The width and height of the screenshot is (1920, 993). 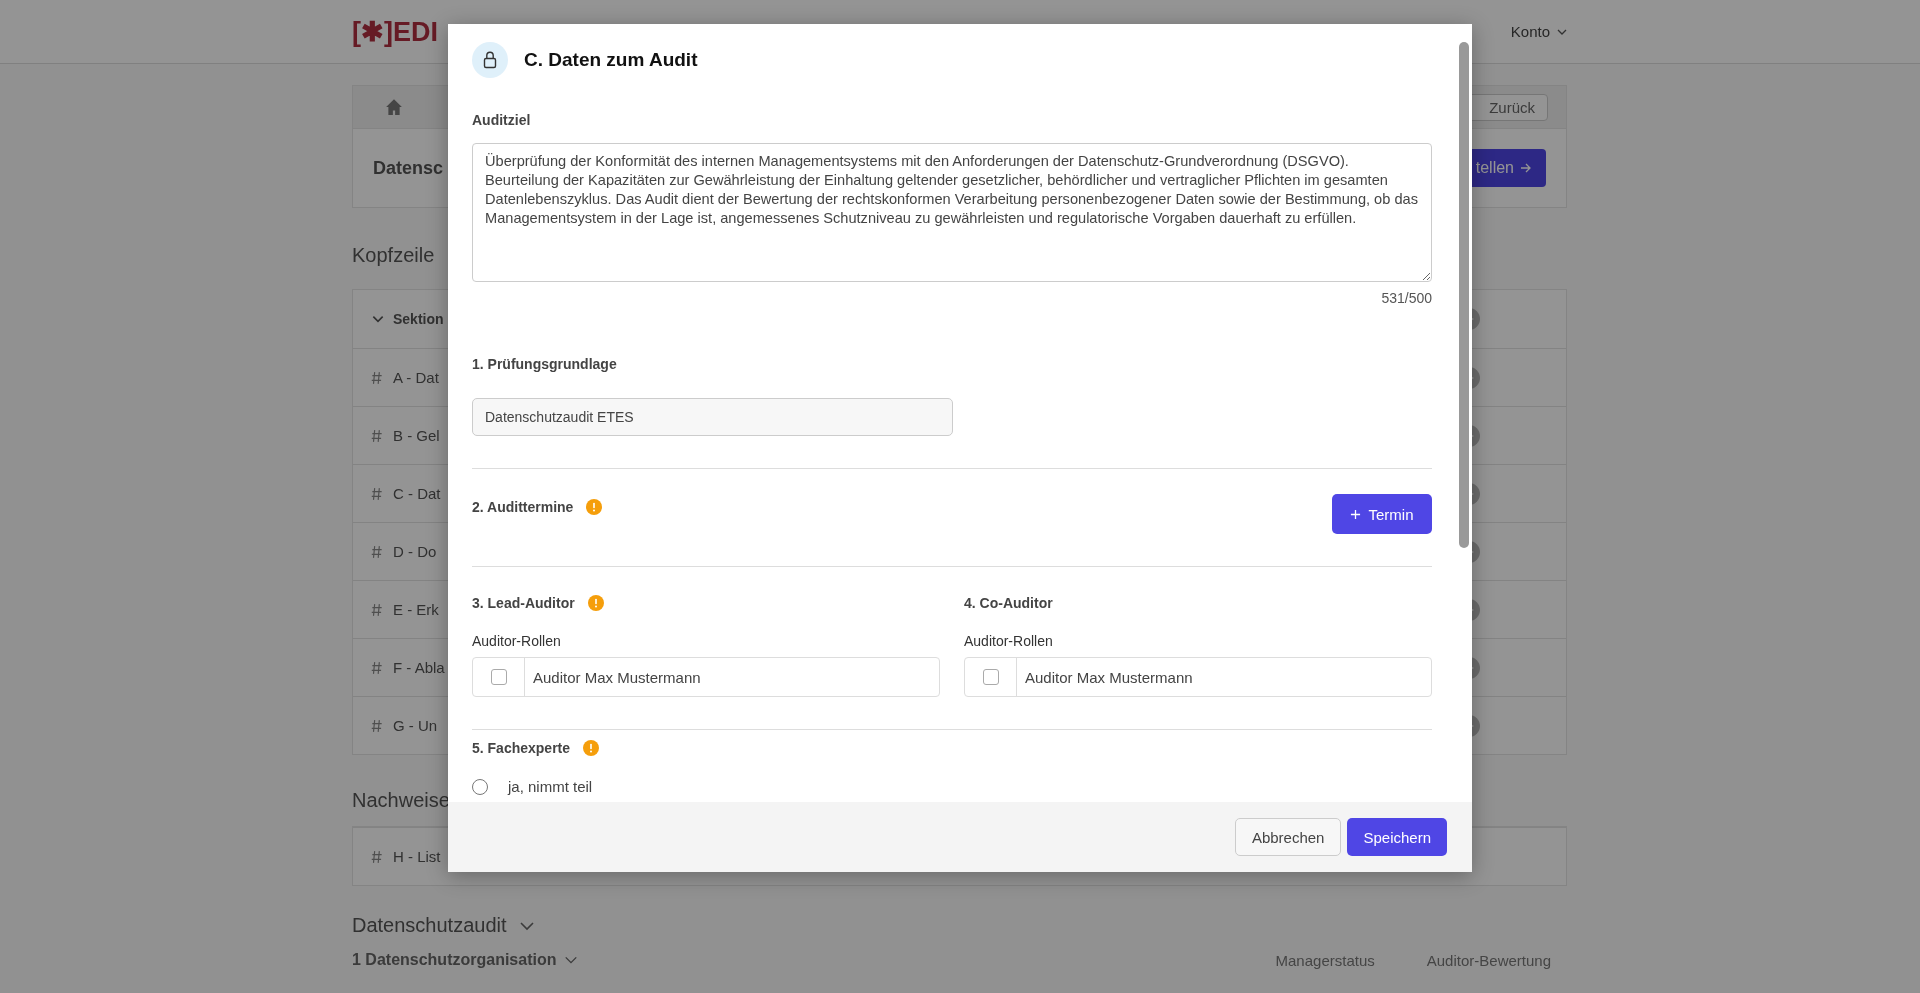 I want to click on field-label: 3. Lead-Auditor, so click(x=523, y=603).